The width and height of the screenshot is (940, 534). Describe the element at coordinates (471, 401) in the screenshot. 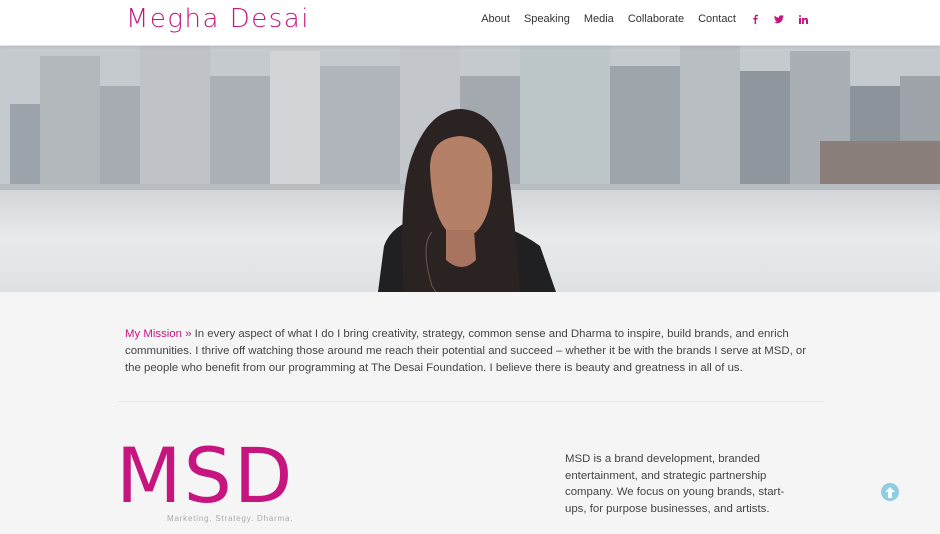

I see `section-divider` at that location.